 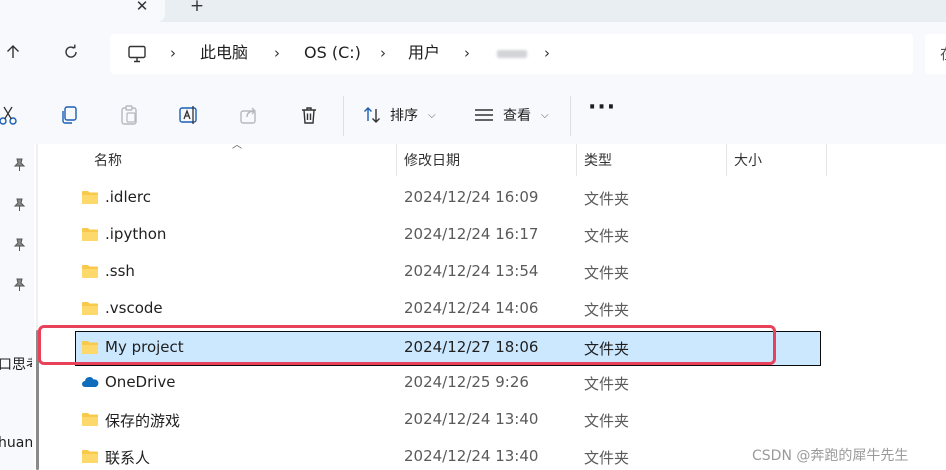 I want to click on view-button: 查看 ⌵, so click(x=511, y=115).